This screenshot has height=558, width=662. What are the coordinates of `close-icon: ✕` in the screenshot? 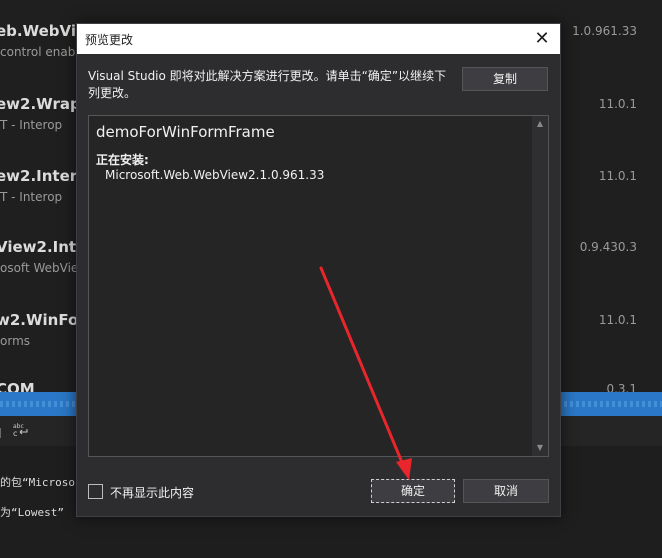 It's located at (542, 39).